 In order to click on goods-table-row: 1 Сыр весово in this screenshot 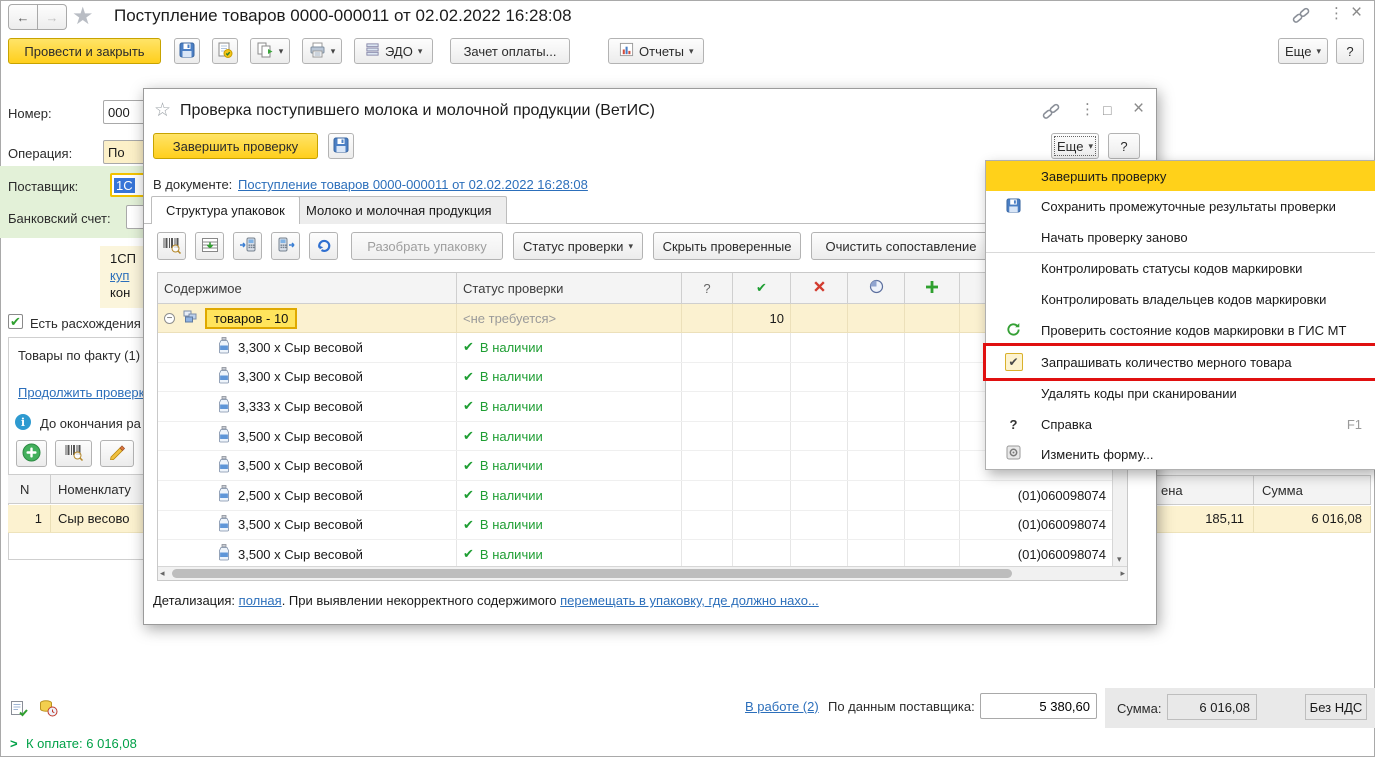, I will do `click(76, 519)`.